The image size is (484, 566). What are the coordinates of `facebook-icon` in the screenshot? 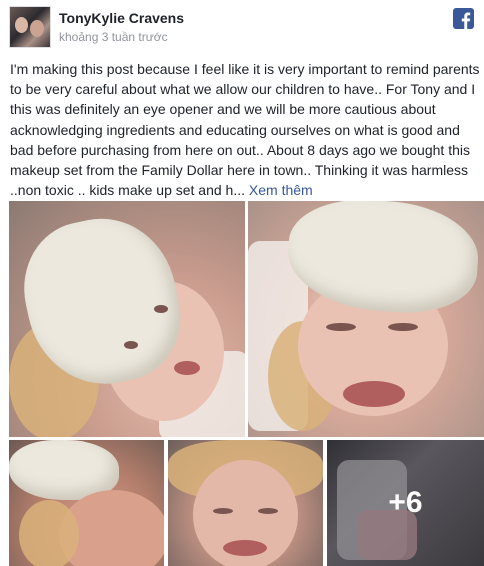 It's located at (463, 18).